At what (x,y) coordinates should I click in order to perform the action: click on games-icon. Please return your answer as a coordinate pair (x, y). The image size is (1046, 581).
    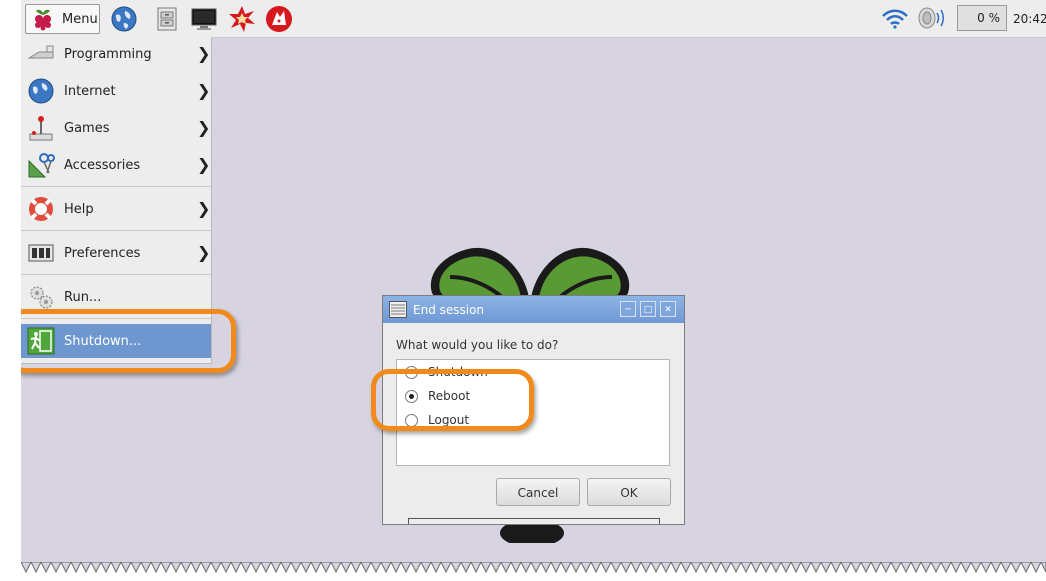
    Looking at the image, I should click on (41, 128).